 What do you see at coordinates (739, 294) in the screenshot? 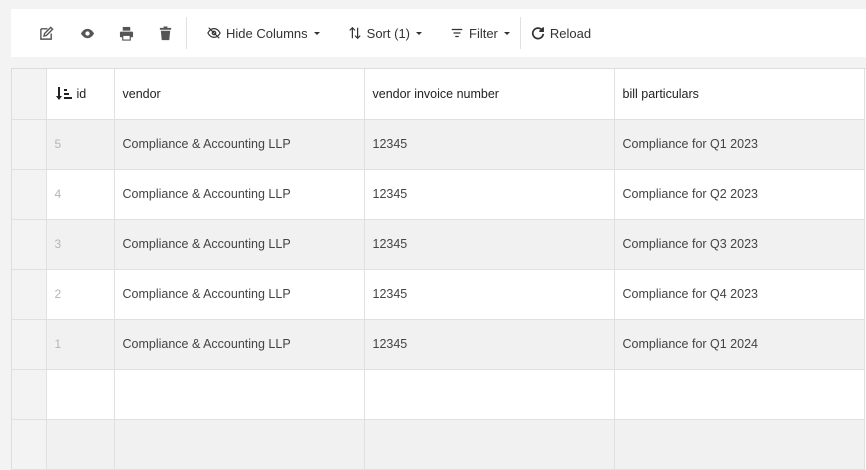
I see `bill-particulars-cell: Compliance for Q4 2023` at bounding box center [739, 294].